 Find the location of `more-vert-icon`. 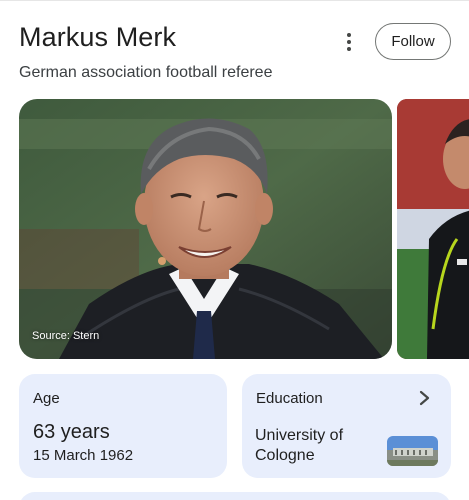

more-vert-icon is located at coordinates (349, 35).